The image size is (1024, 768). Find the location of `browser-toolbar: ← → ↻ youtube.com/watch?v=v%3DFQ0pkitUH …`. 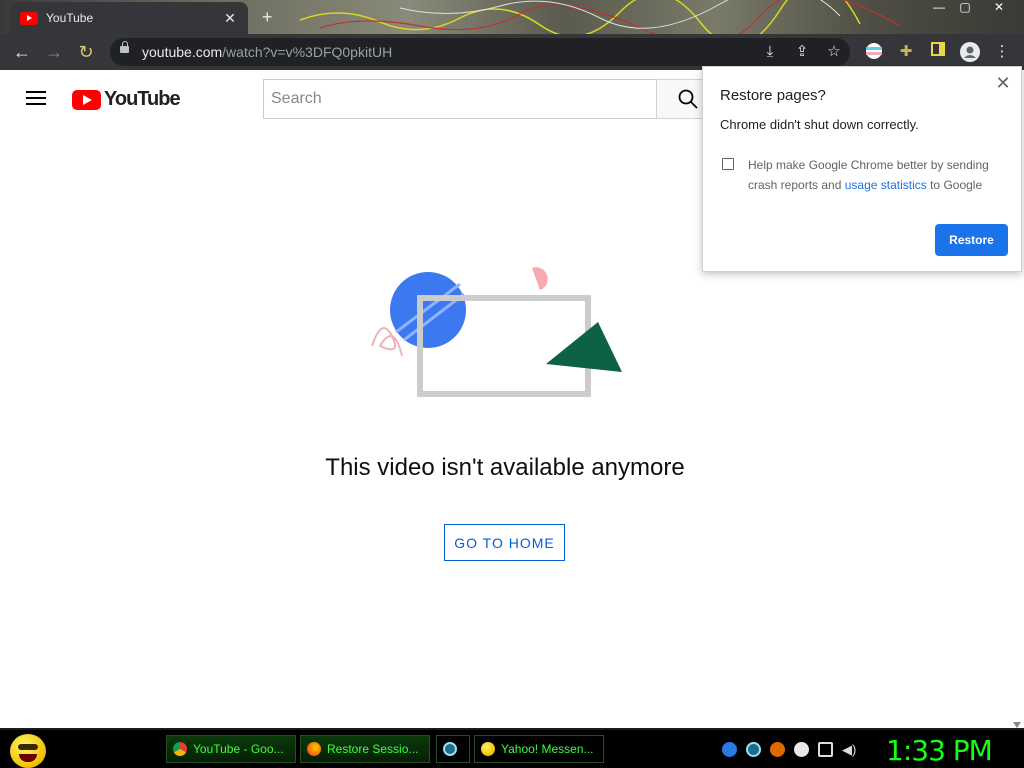

browser-toolbar: ← → ↻ youtube.com/watch?v=v%3DFQ0pkitUH … is located at coordinates (512, 52).